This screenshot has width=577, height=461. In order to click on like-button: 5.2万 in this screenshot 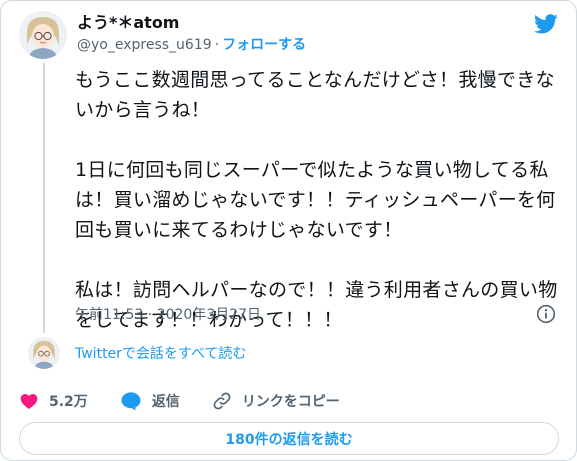, I will do `click(53, 401)`.